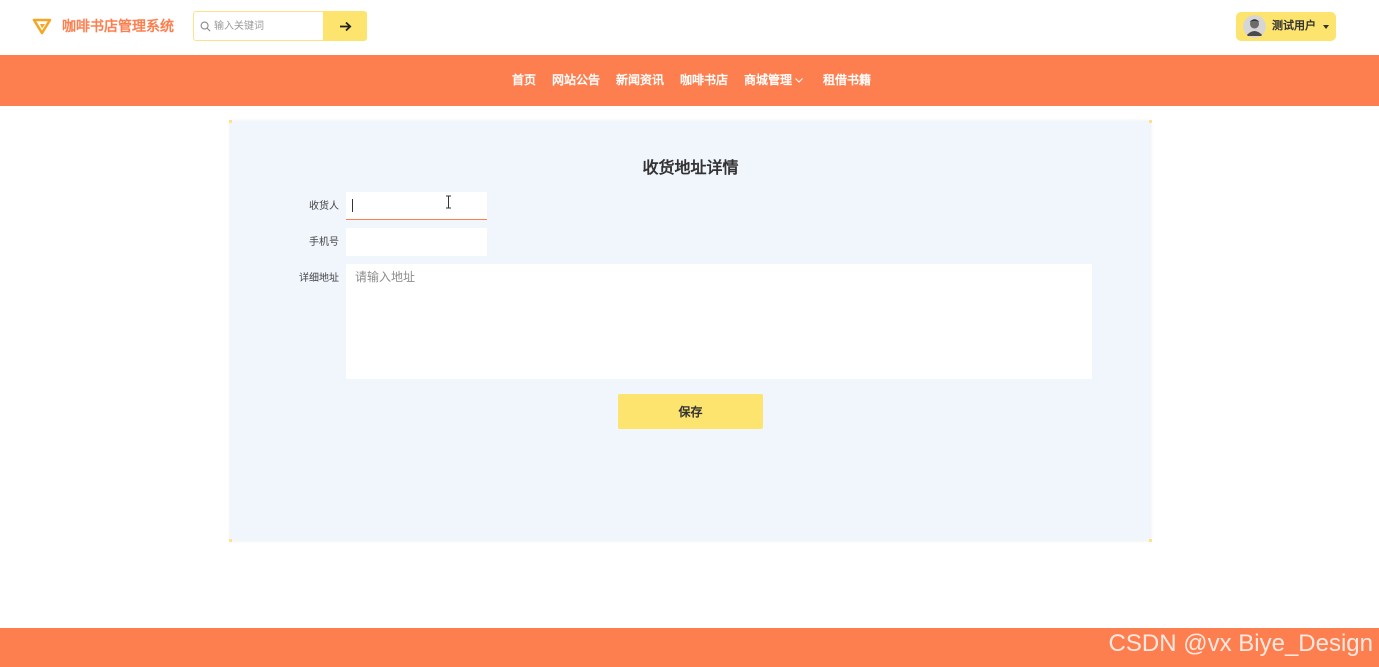 The width and height of the screenshot is (1379, 667). I want to click on search-button, so click(345, 26).